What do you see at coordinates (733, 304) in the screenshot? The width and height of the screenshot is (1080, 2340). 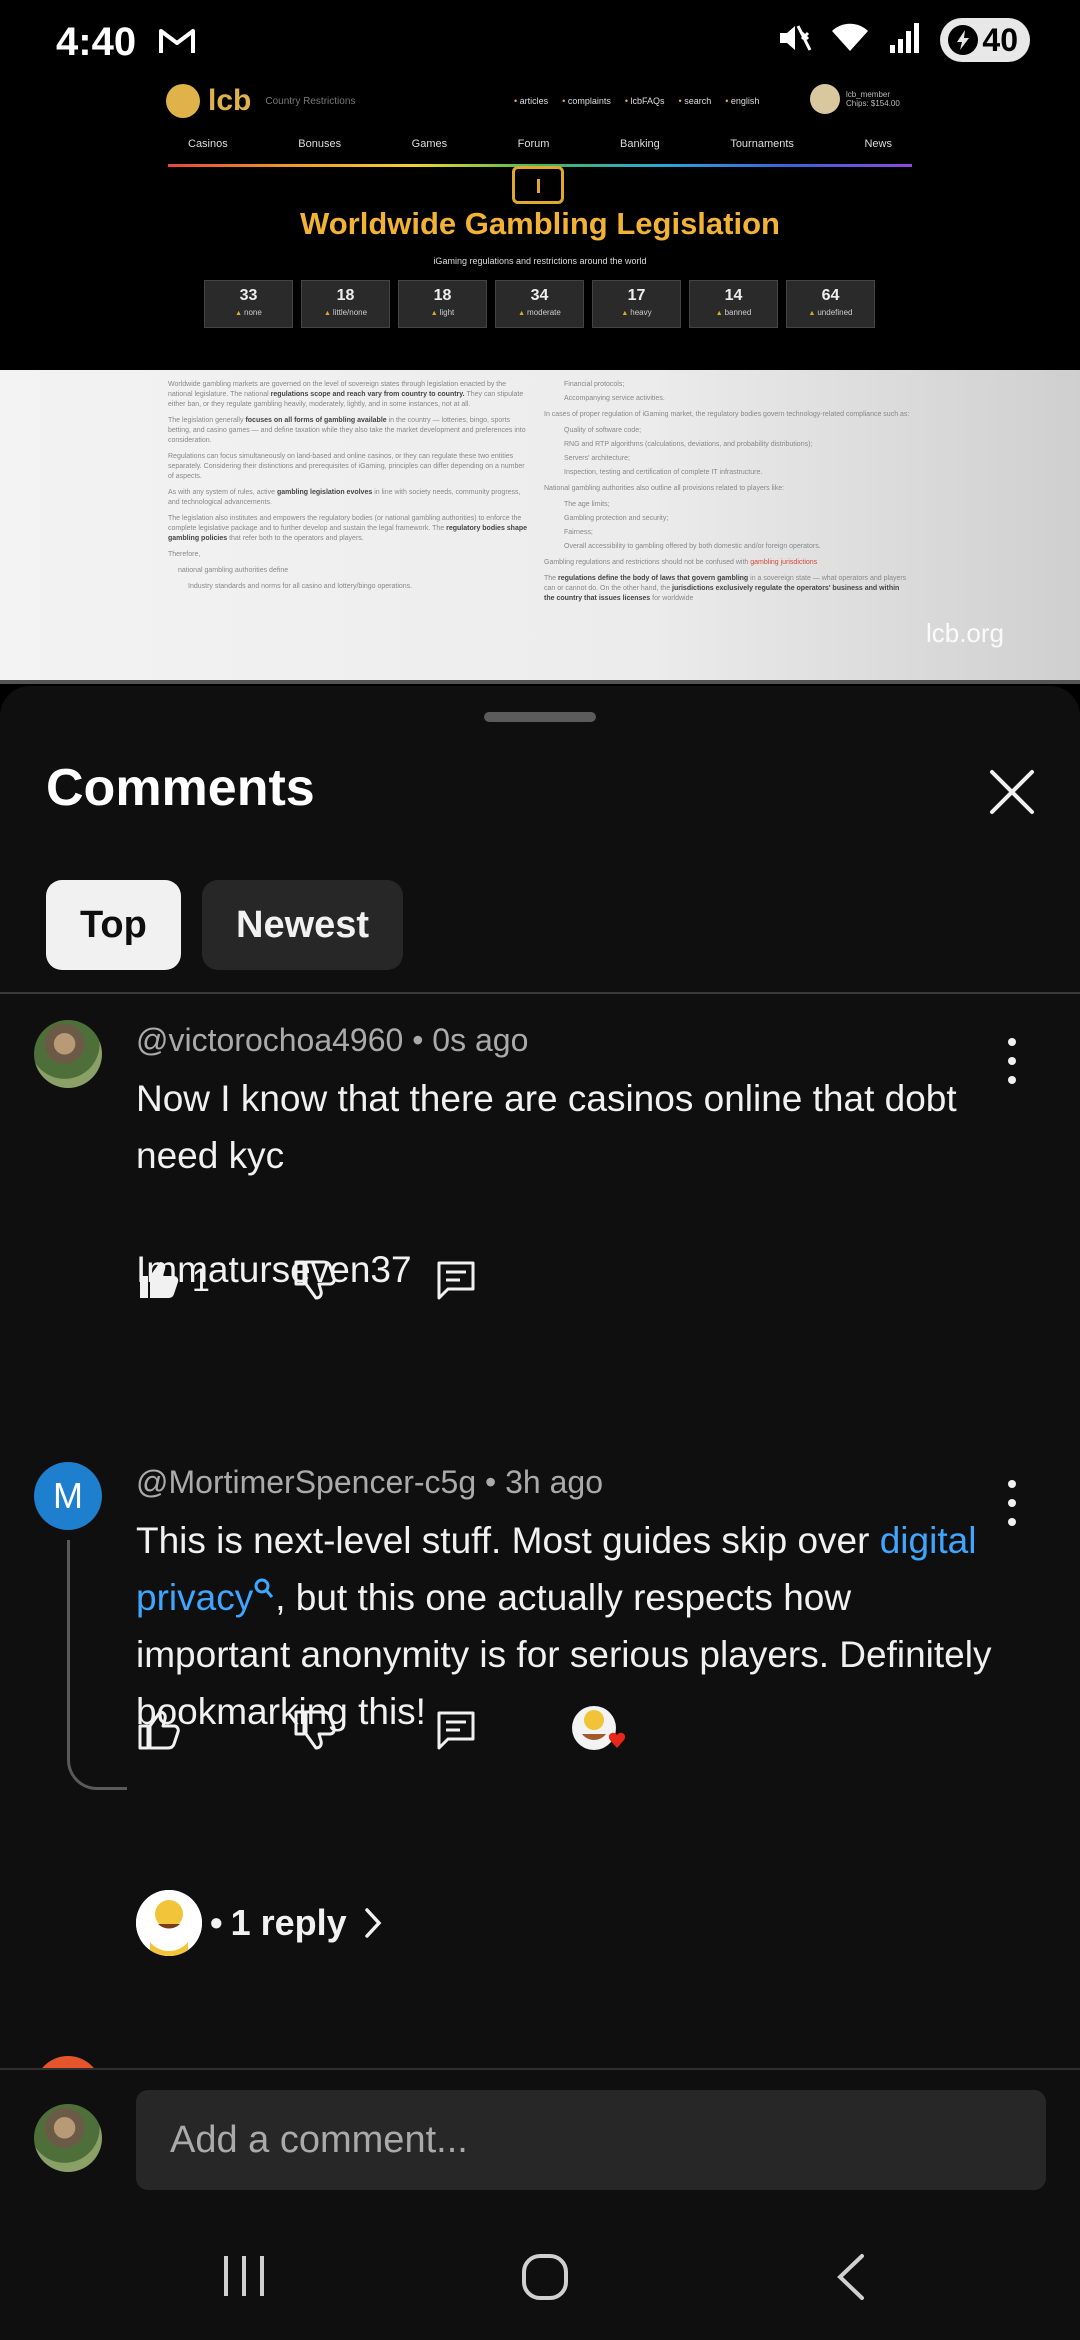 I see `stat-card: 14banned` at bounding box center [733, 304].